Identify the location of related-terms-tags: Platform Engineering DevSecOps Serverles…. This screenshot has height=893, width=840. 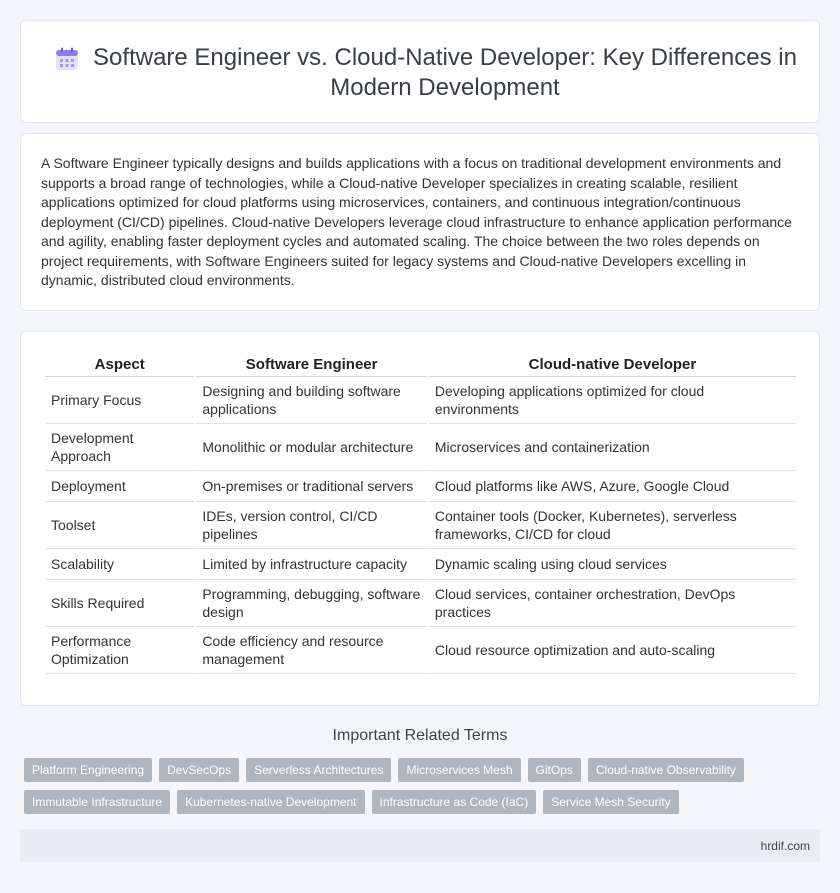
(422, 786).